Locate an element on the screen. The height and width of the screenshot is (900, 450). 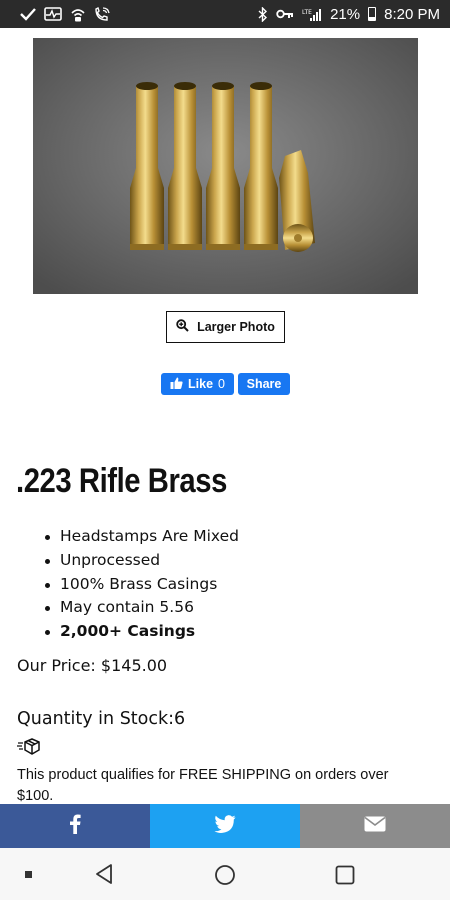
facebook-like-button: Like 0 is located at coordinates (197, 384).